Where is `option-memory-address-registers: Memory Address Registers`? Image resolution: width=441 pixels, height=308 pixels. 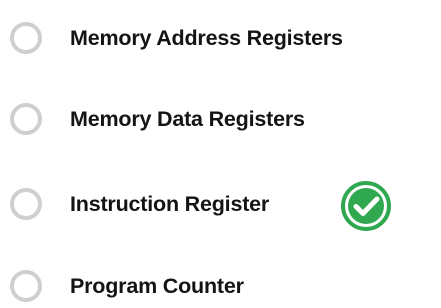 option-memory-address-registers: Memory Address Registers is located at coordinates (220, 38).